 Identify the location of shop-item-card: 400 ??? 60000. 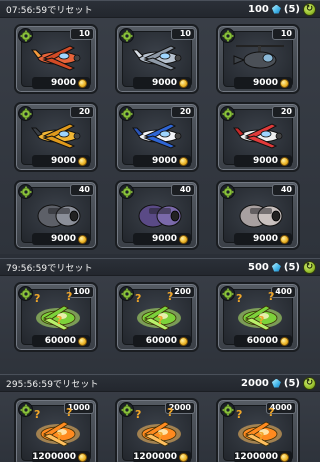
(258, 317).